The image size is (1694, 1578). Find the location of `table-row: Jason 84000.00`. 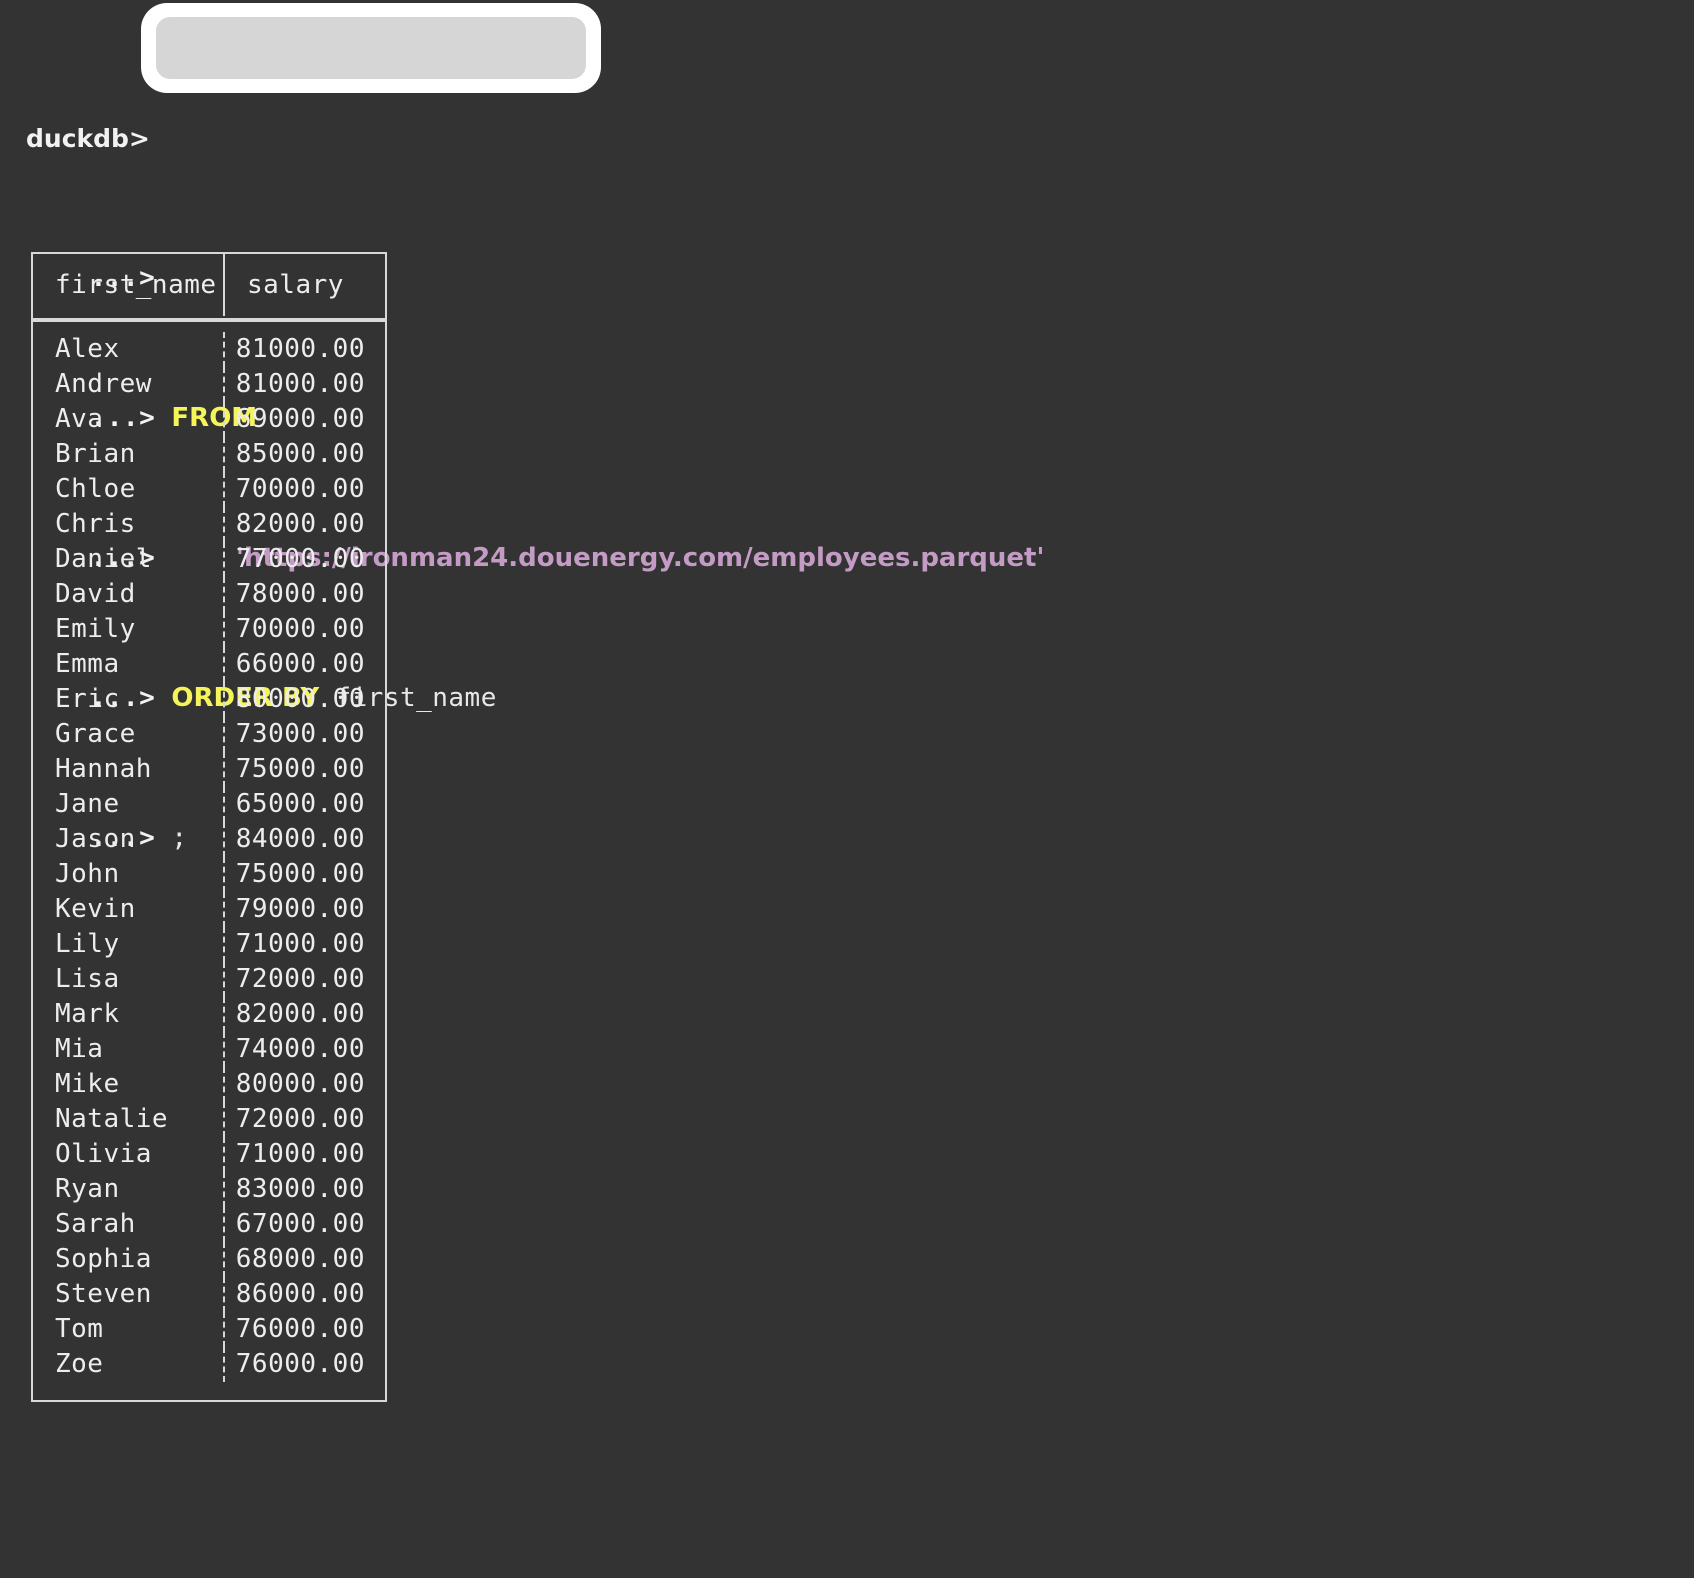

table-row: Jason 84000.00 is located at coordinates (209, 839).